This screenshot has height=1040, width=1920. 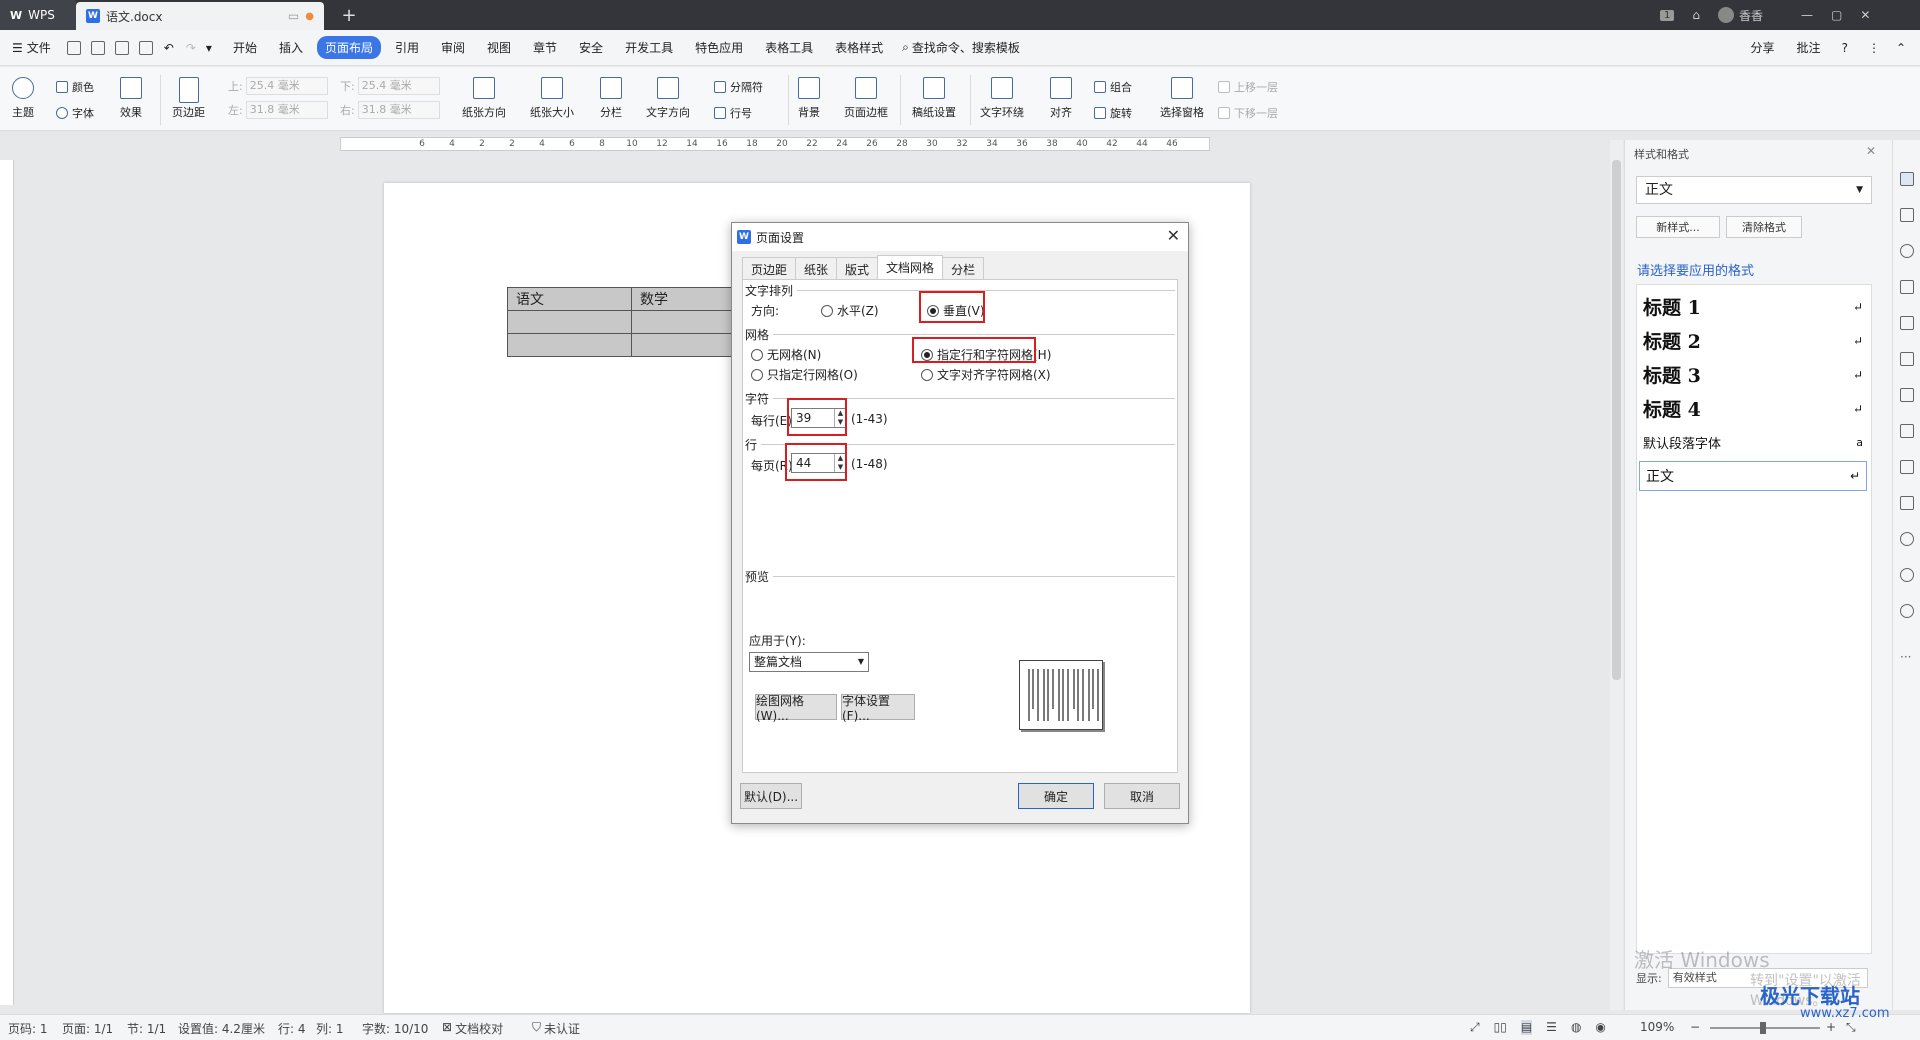 What do you see at coordinates (75, 87) in the screenshot?
I see `color-button: 颜色` at bounding box center [75, 87].